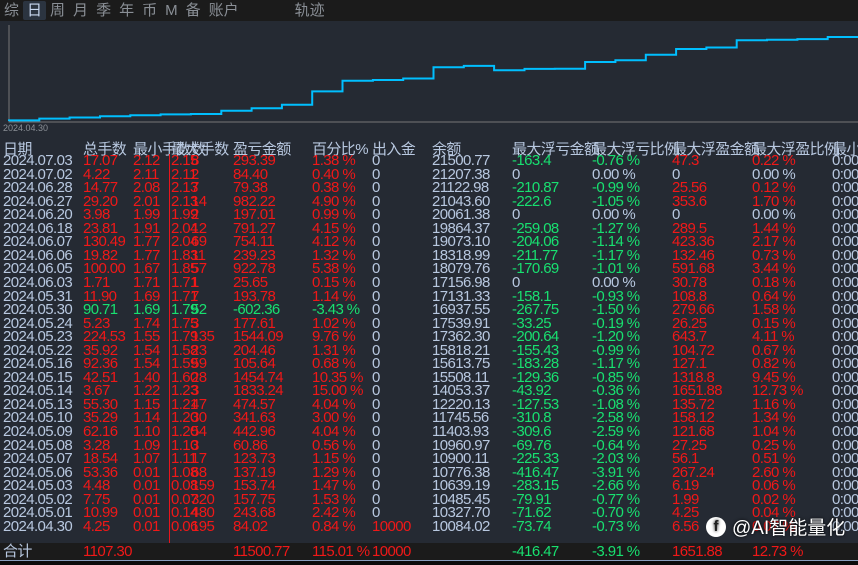 The width and height of the screenshot is (858, 565). I want to click on brand-logo-icon: f, so click(716, 526).